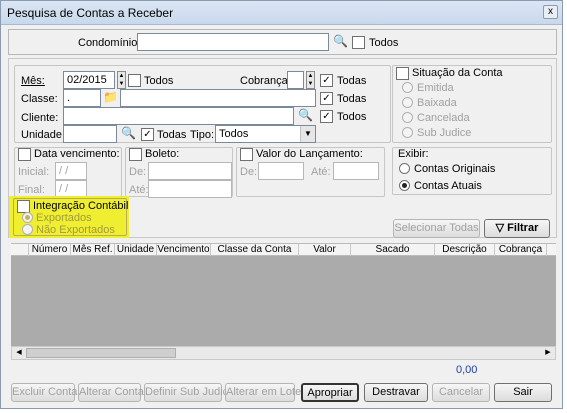 The height and width of the screenshot is (413, 567). Describe the element at coordinates (246, 154) in the screenshot. I see `valor-checkbox` at that location.